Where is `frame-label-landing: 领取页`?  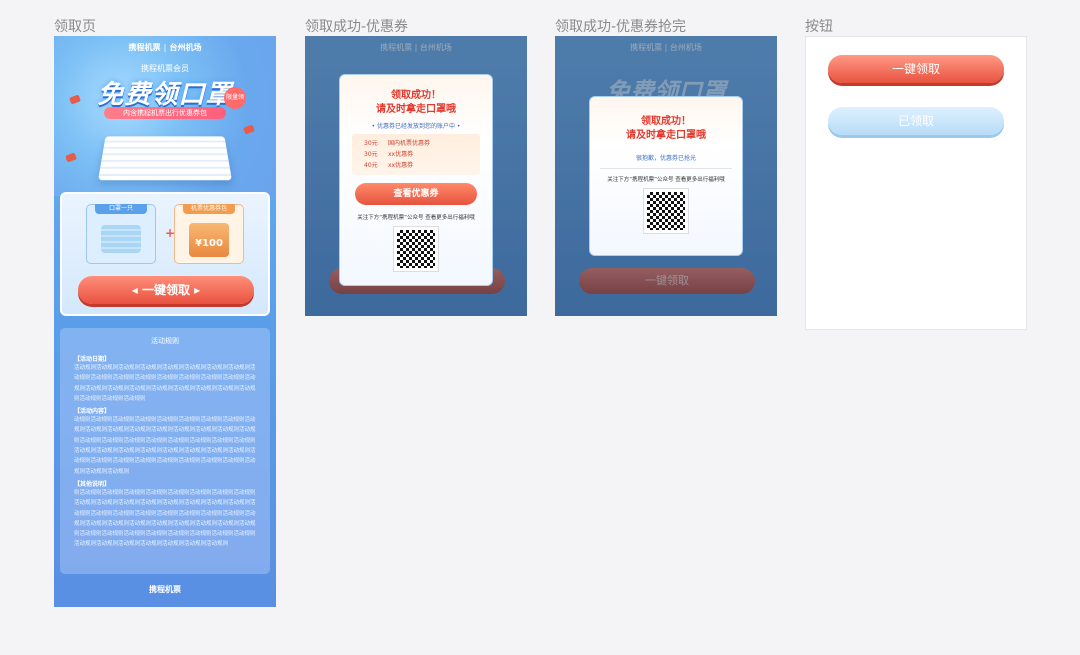 frame-label-landing: 领取页 is located at coordinates (75, 27).